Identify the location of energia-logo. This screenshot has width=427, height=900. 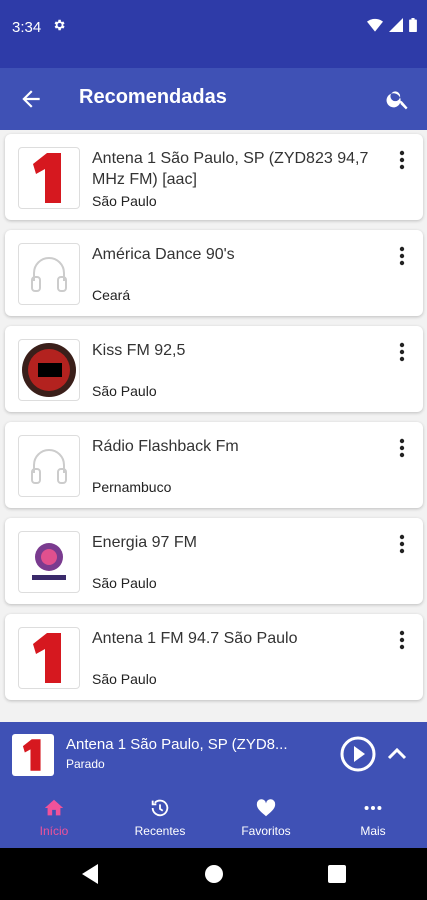
(49, 562).